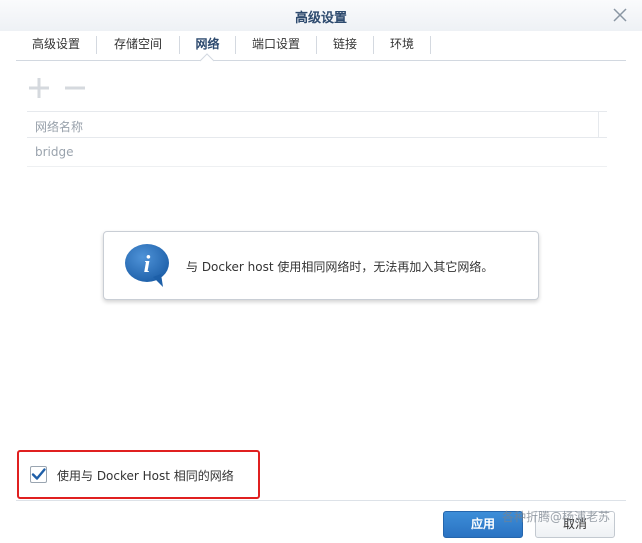 This screenshot has width=642, height=543. What do you see at coordinates (402, 45) in the screenshot?
I see `tab-environment: 环境` at bounding box center [402, 45].